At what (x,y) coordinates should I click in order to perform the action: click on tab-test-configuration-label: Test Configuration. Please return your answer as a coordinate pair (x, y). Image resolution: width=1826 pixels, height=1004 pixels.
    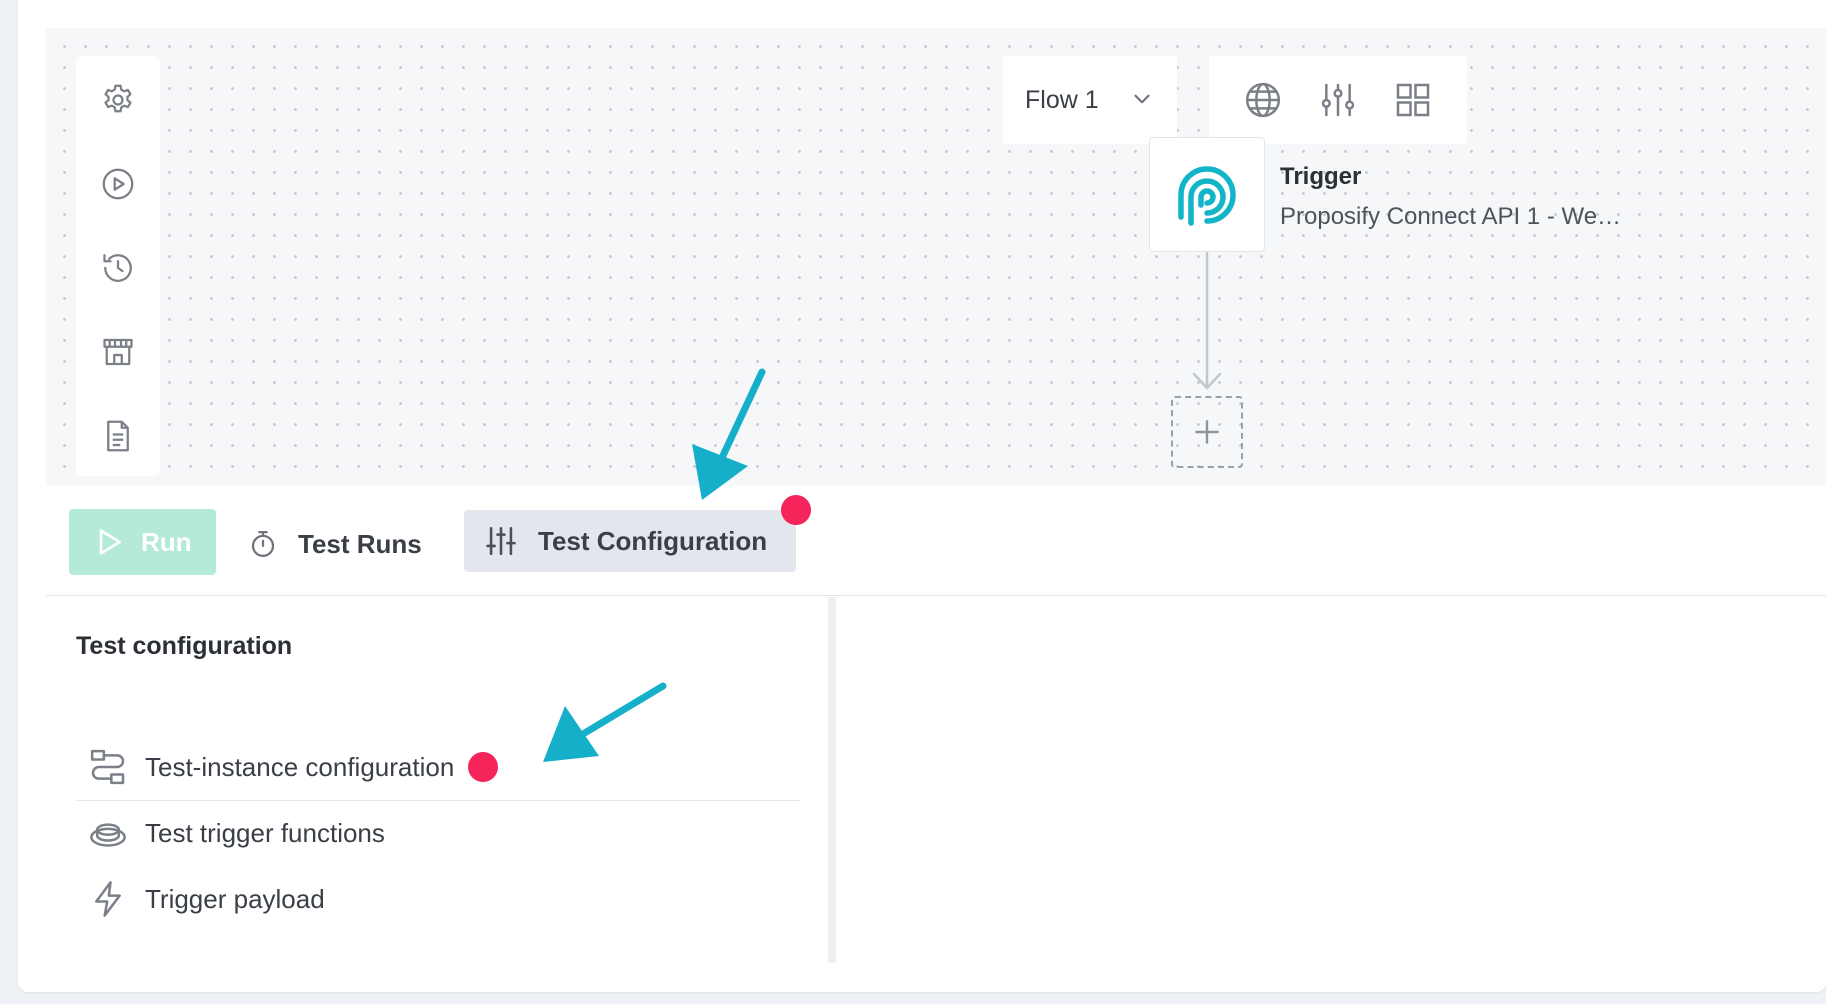
    Looking at the image, I should click on (653, 540).